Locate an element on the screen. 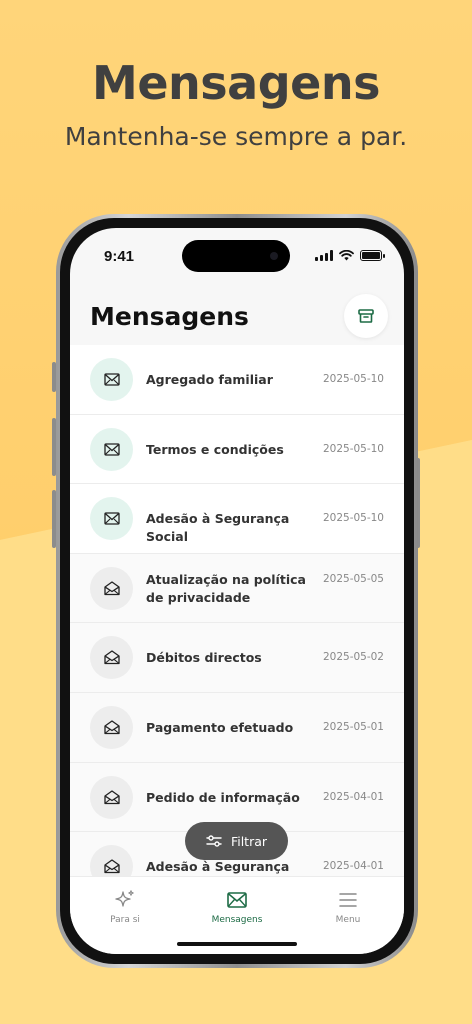 This screenshot has width=472, height=1024. message-title: Termos e condições is located at coordinates (215, 449).